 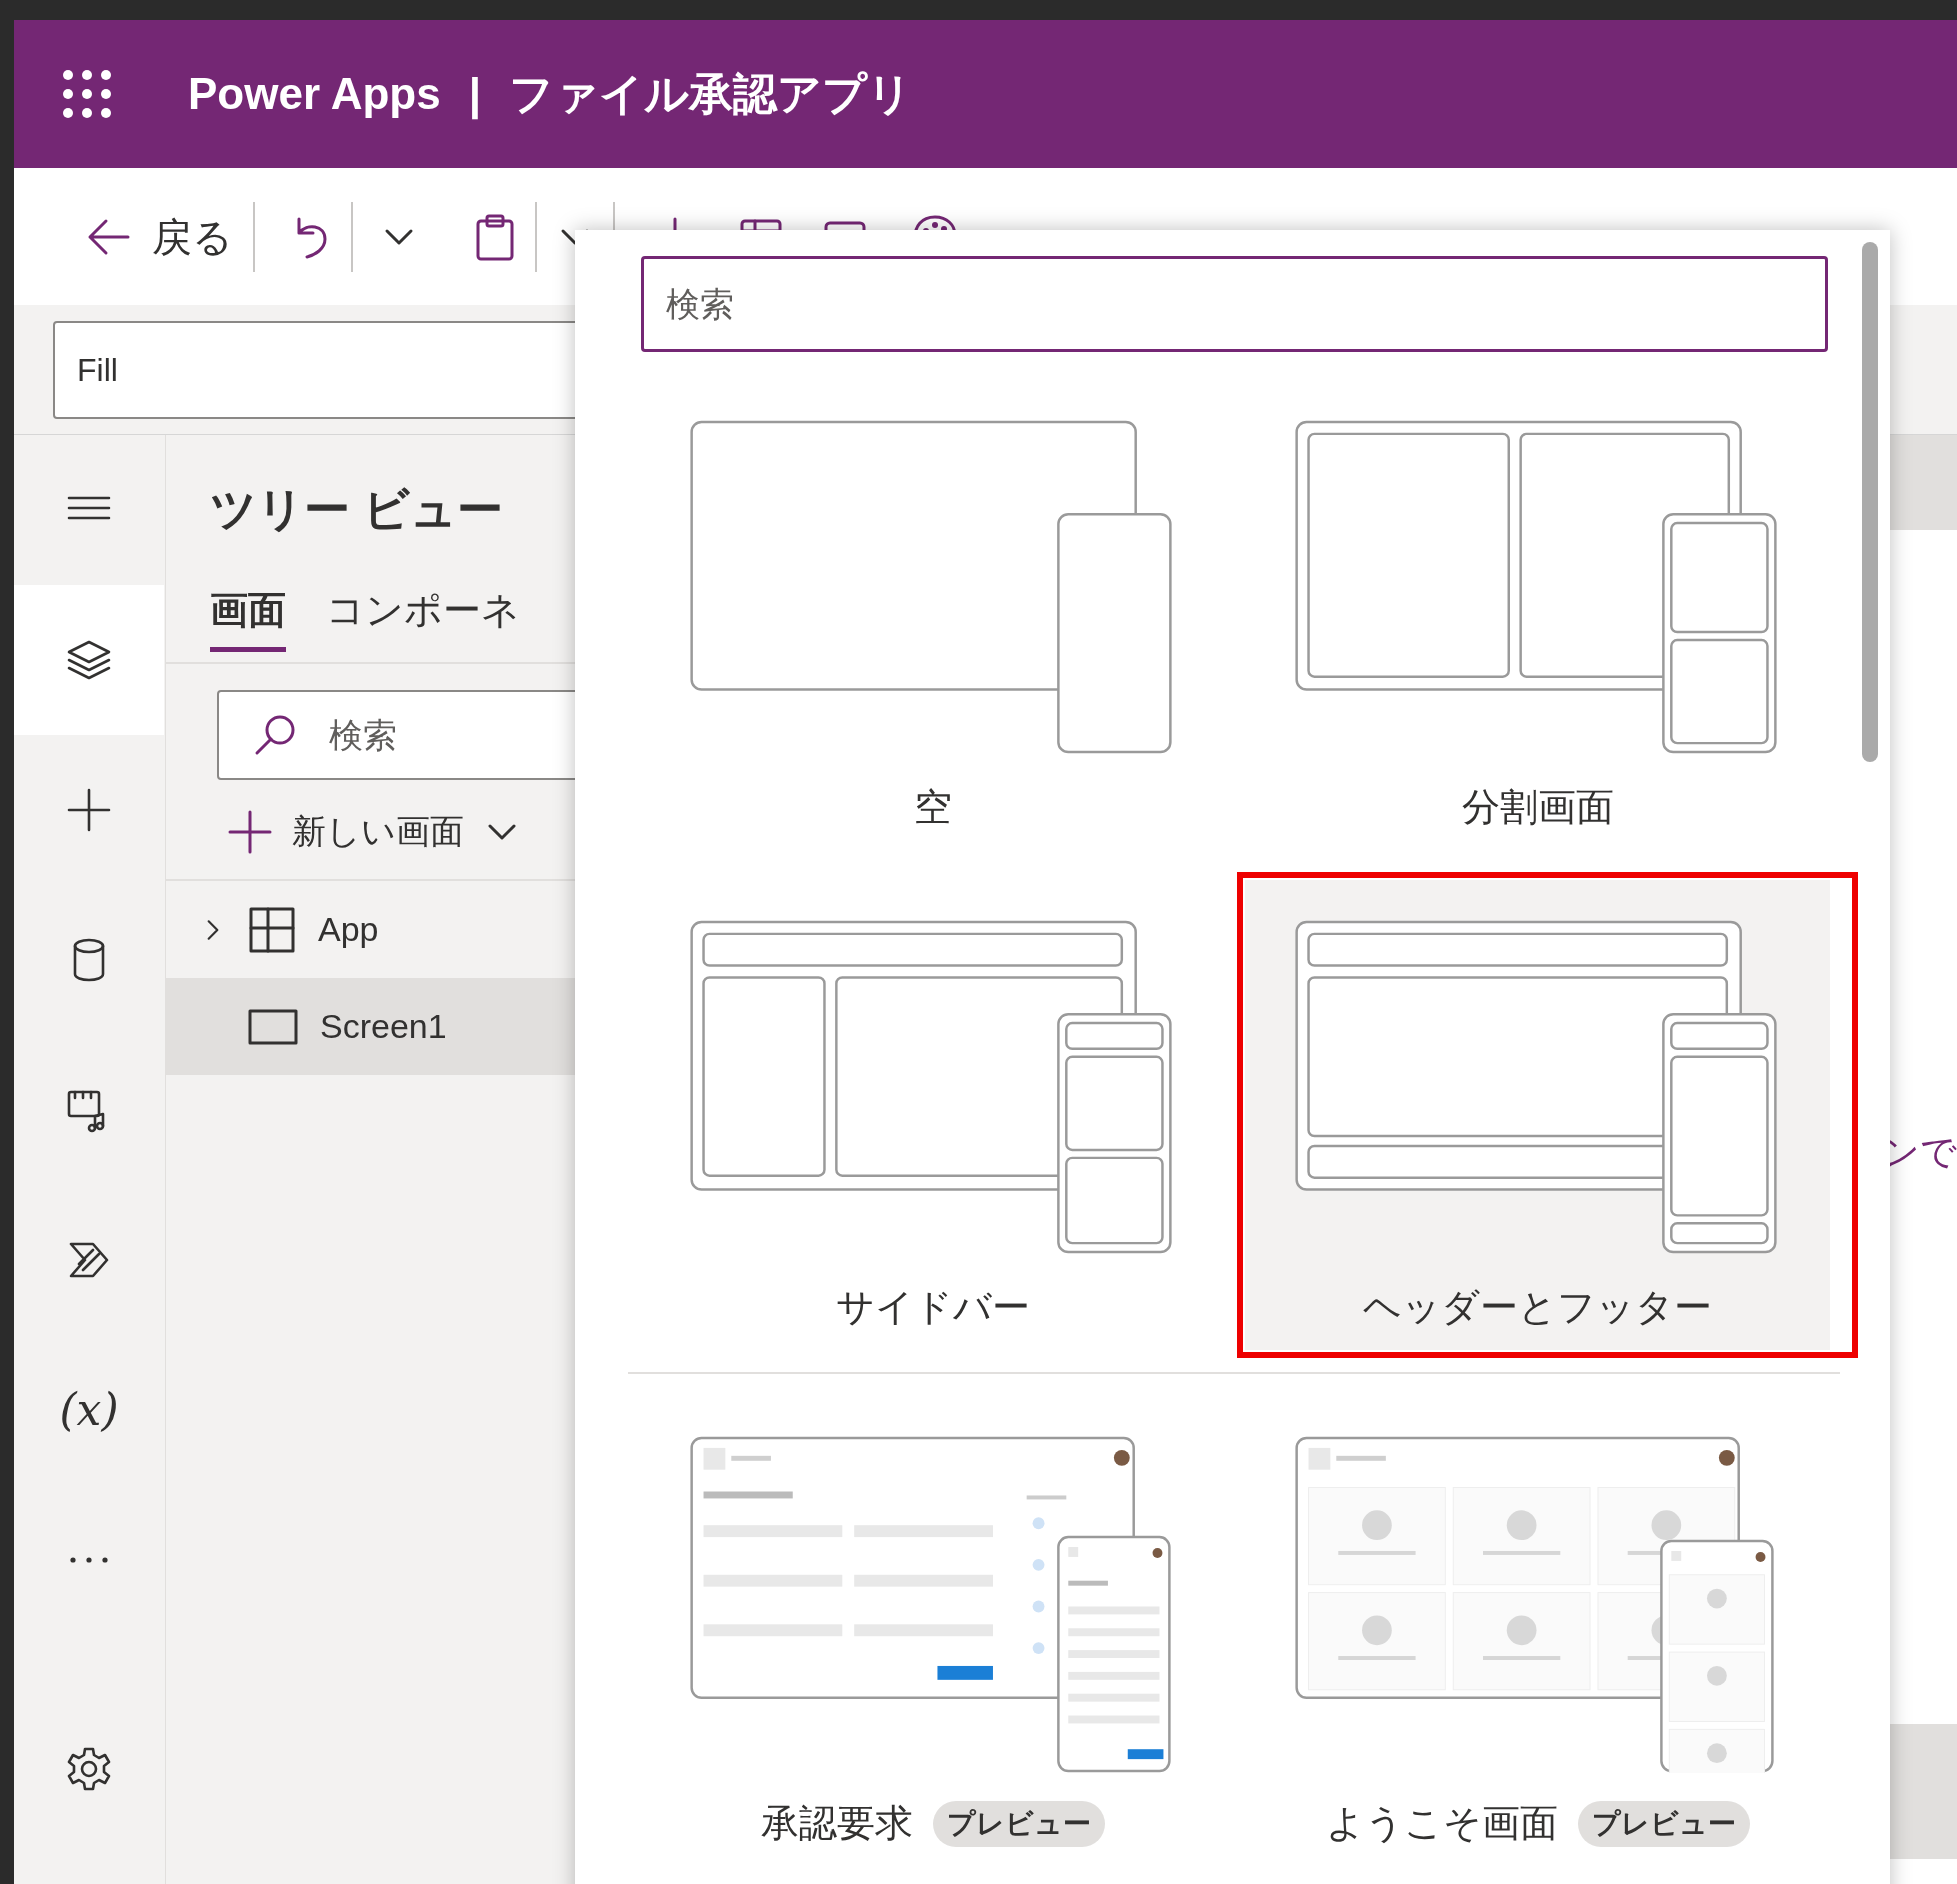 I want to click on app-name: ファイル承認アプリ, so click(x=710, y=94).